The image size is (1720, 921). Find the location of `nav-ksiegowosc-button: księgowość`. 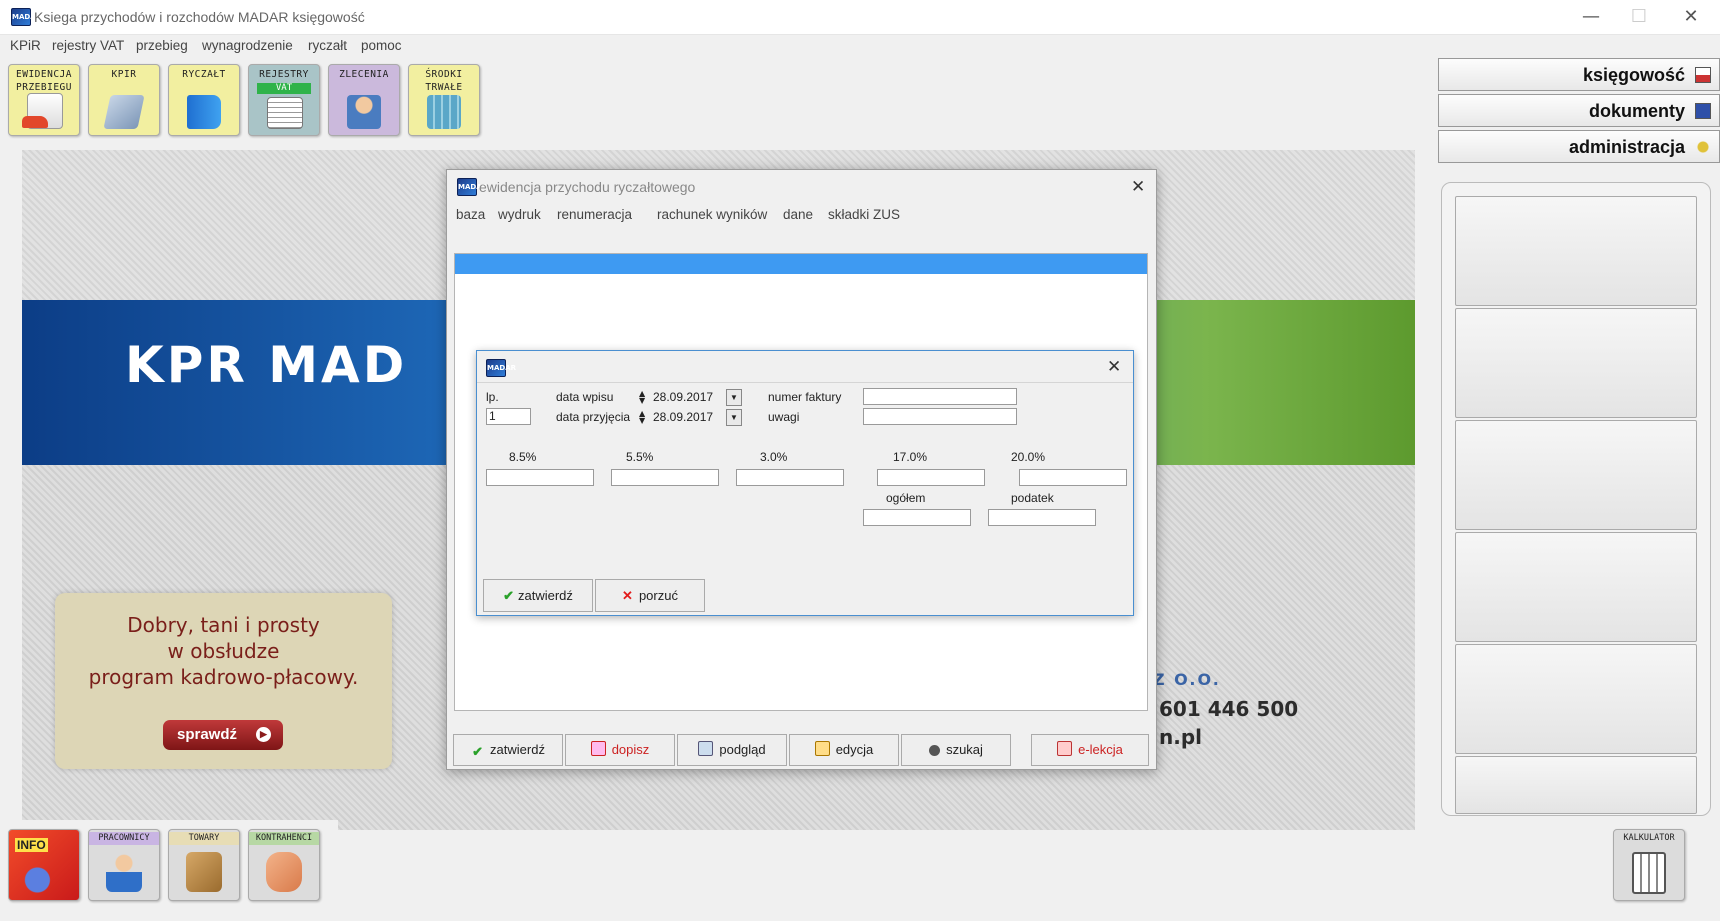

nav-ksiegowosc-button: księgowość is located at coordinates (1579, 74).